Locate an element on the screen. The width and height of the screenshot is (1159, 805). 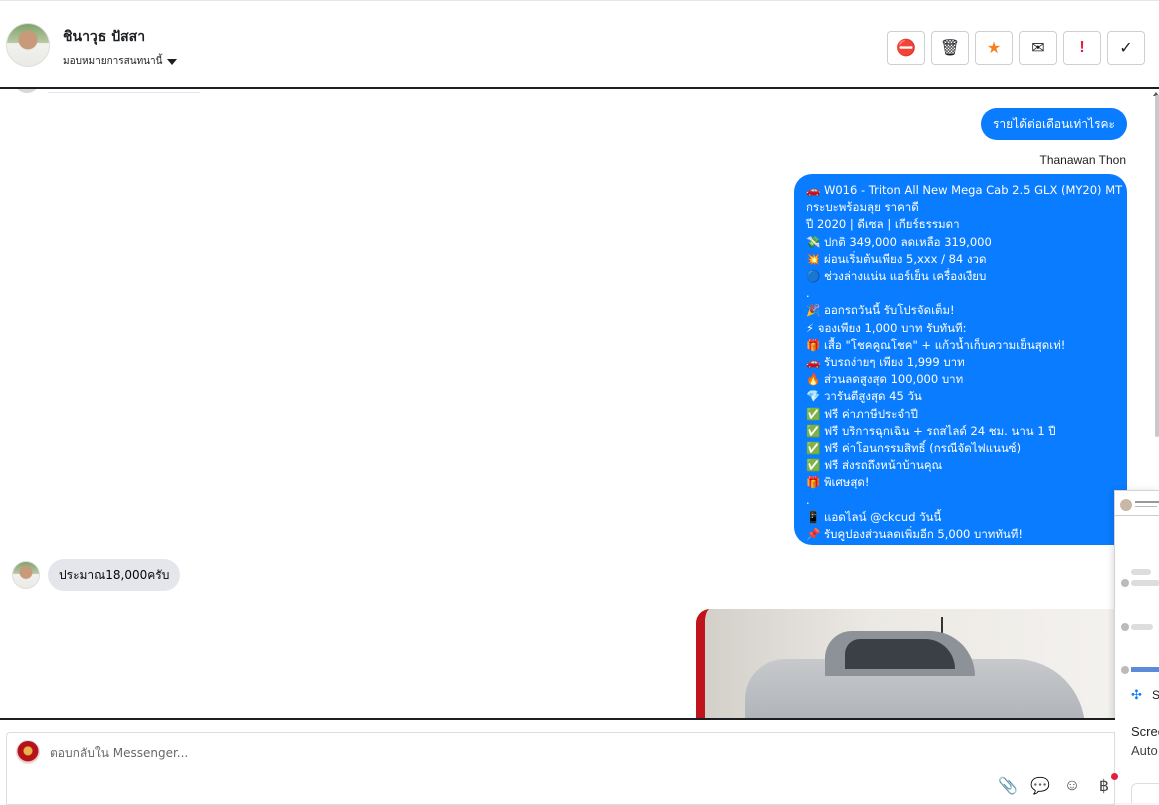
message-line: 💸 ปกติ 349,000 ลดเหลือ 319,000 is located at coordinates (899, 241).